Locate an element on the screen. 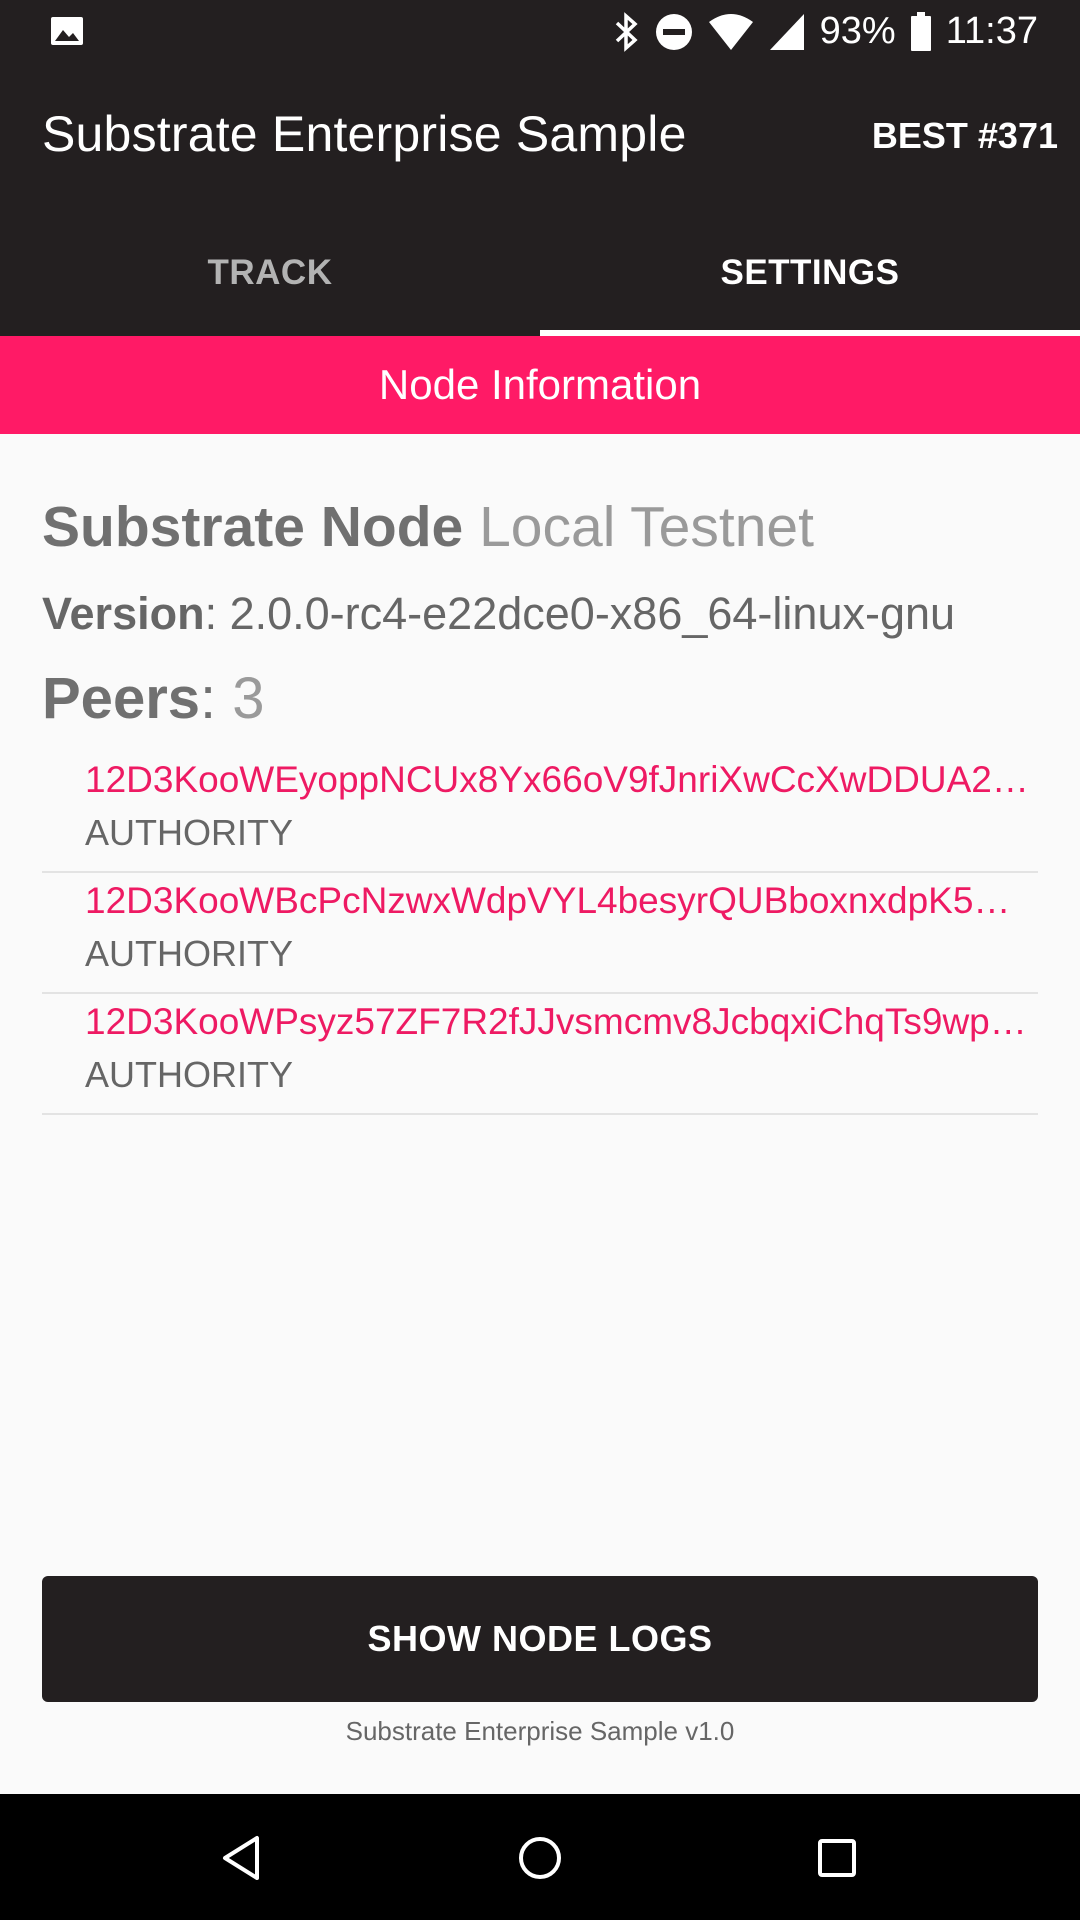  peers-label: Peers is located at coordinates (121, 698).